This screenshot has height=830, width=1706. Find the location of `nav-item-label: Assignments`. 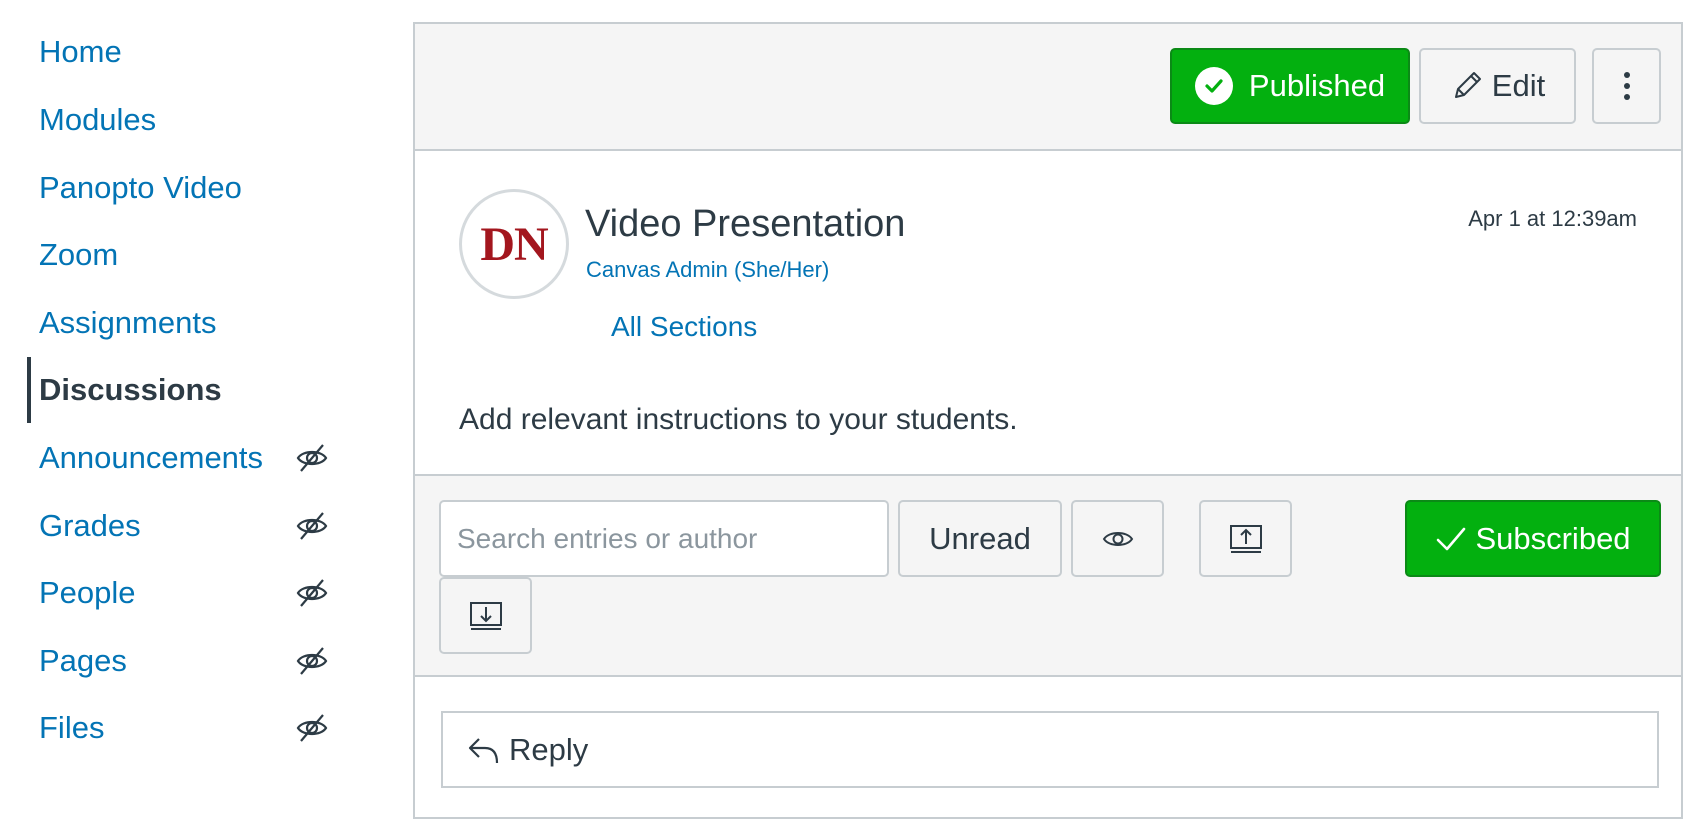

nav-item-label: Assignments is located at coordinates (128, 322).